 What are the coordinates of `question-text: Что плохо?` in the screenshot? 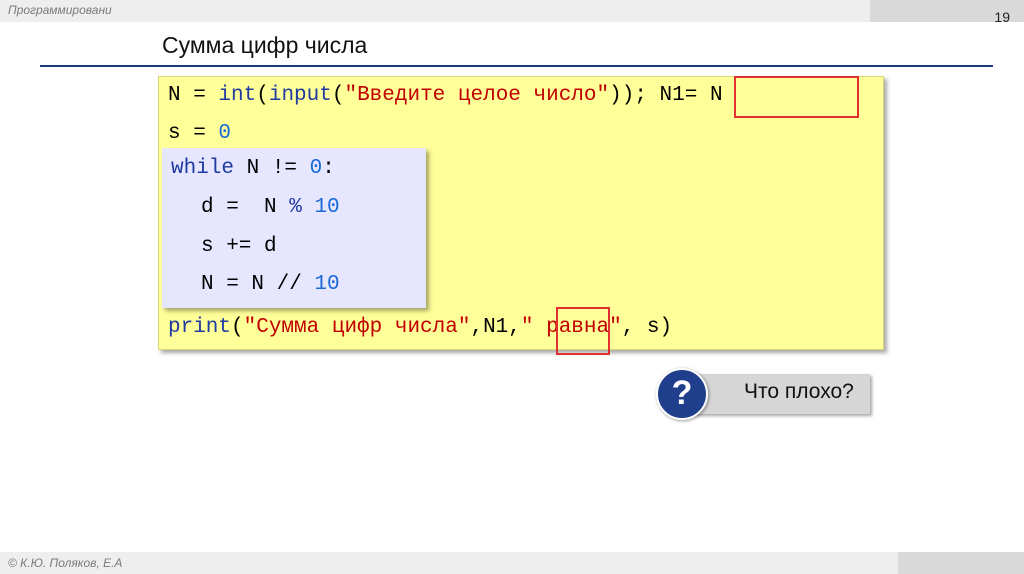 It's located at (799, 391).